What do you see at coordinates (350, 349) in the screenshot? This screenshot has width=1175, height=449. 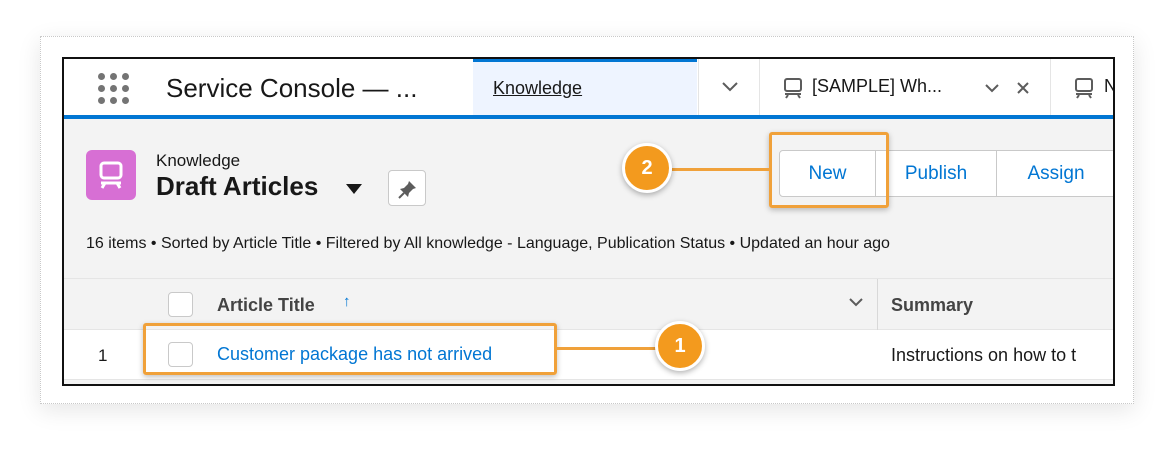 I see `callout-highlight-row` at bounding box center [350, 349].